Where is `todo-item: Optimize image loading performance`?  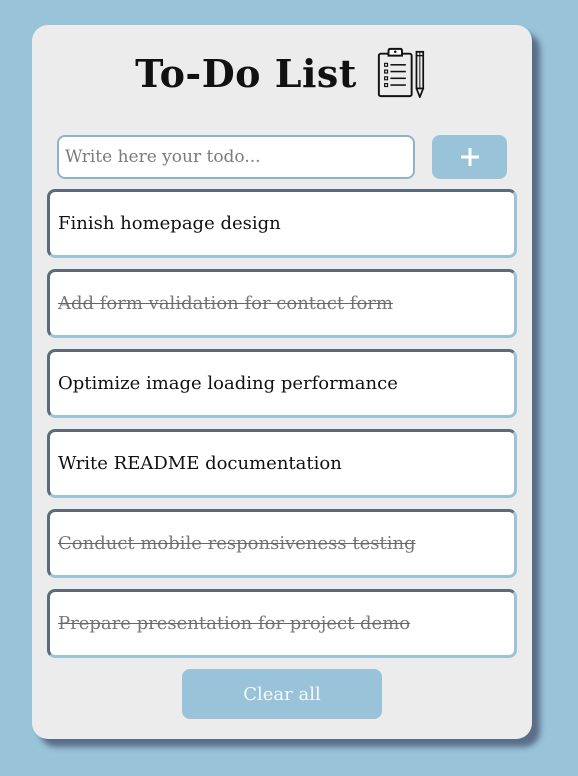
todo-item: Optimize image loading performance is located at coordinates (282, 383).